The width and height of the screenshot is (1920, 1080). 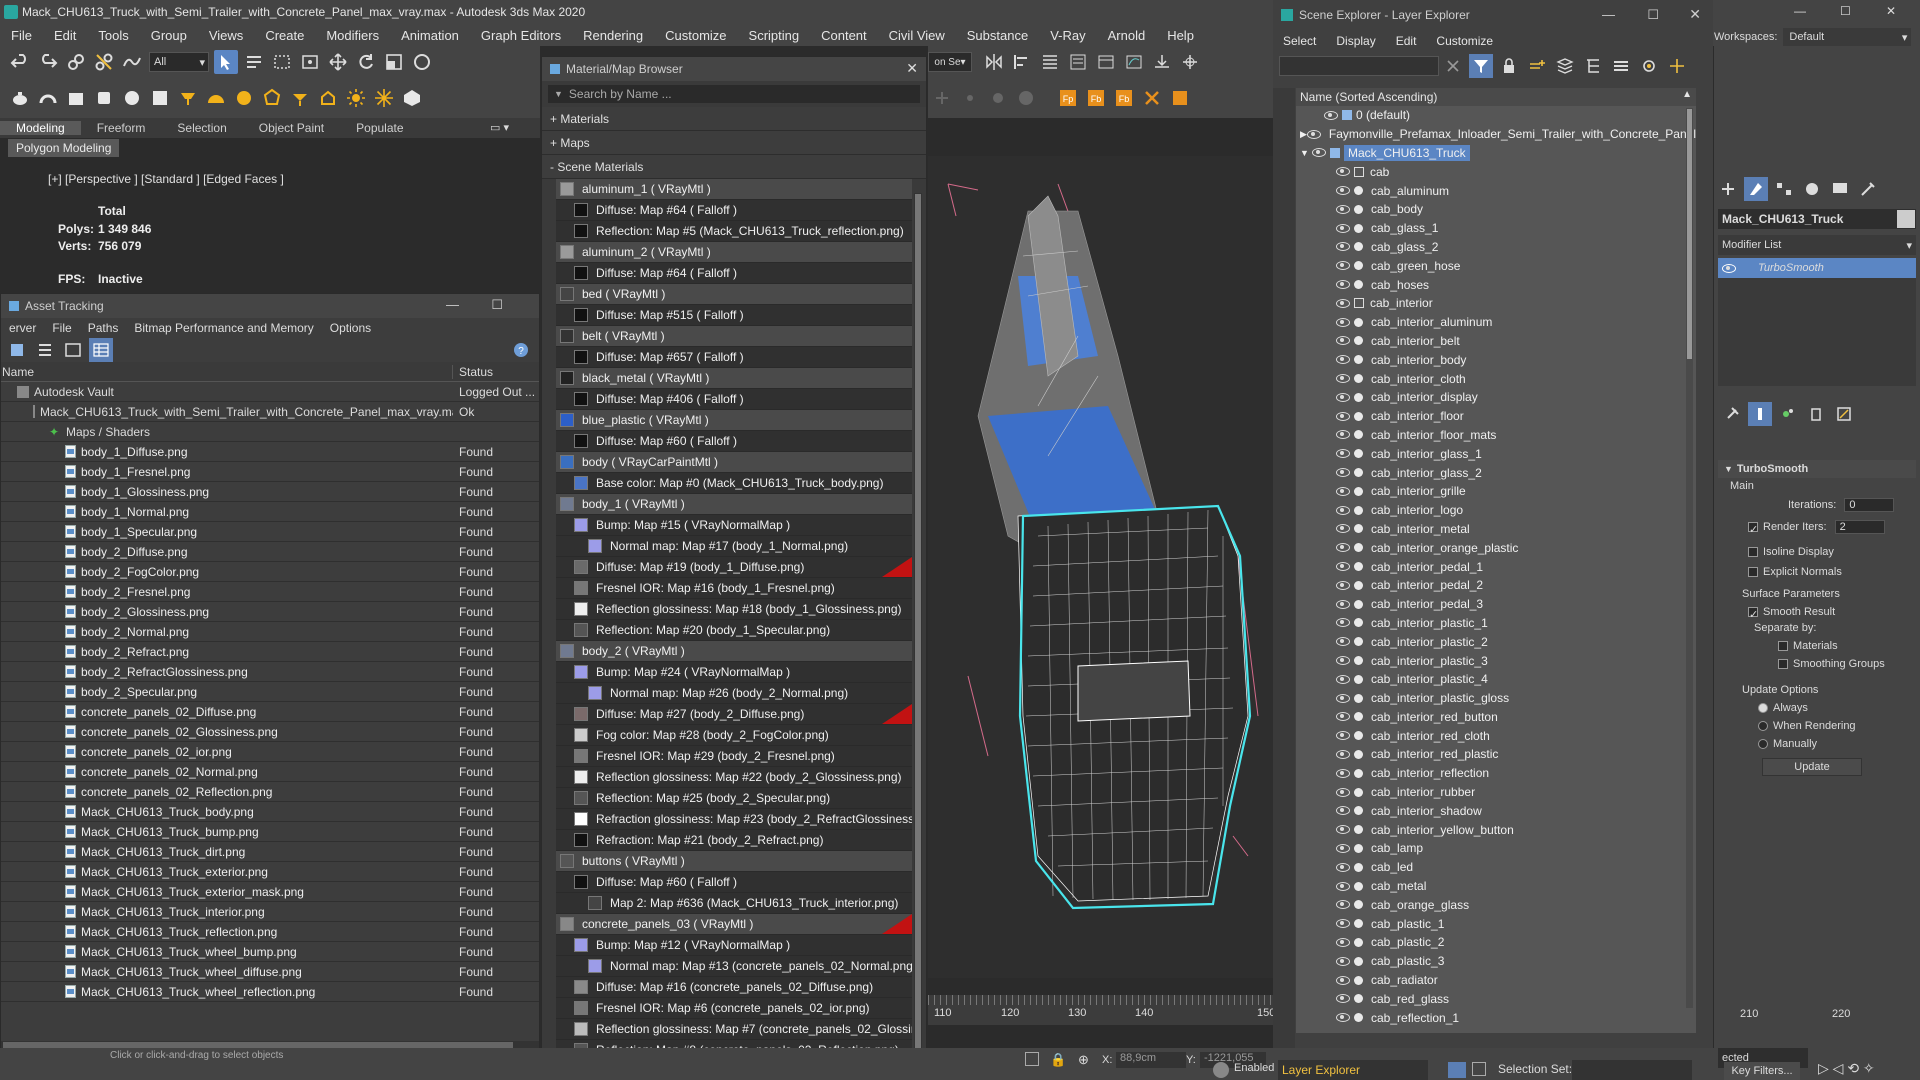 I want to click on smooth-result-checkbox: ✓, so click(x=1753, y=614).